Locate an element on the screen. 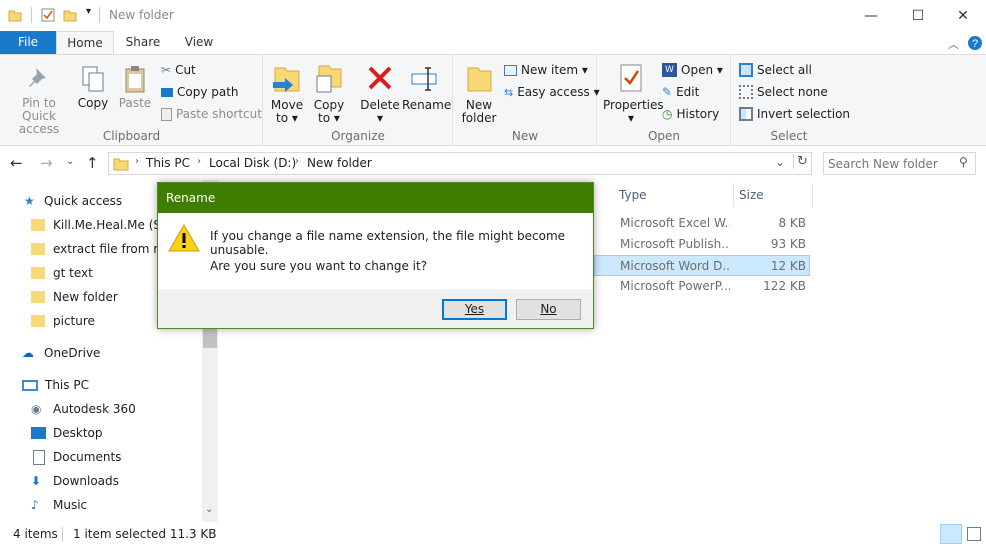 The width and height of the screenshot is (986, 547). copy-icon is located at coordinates (93, 79).